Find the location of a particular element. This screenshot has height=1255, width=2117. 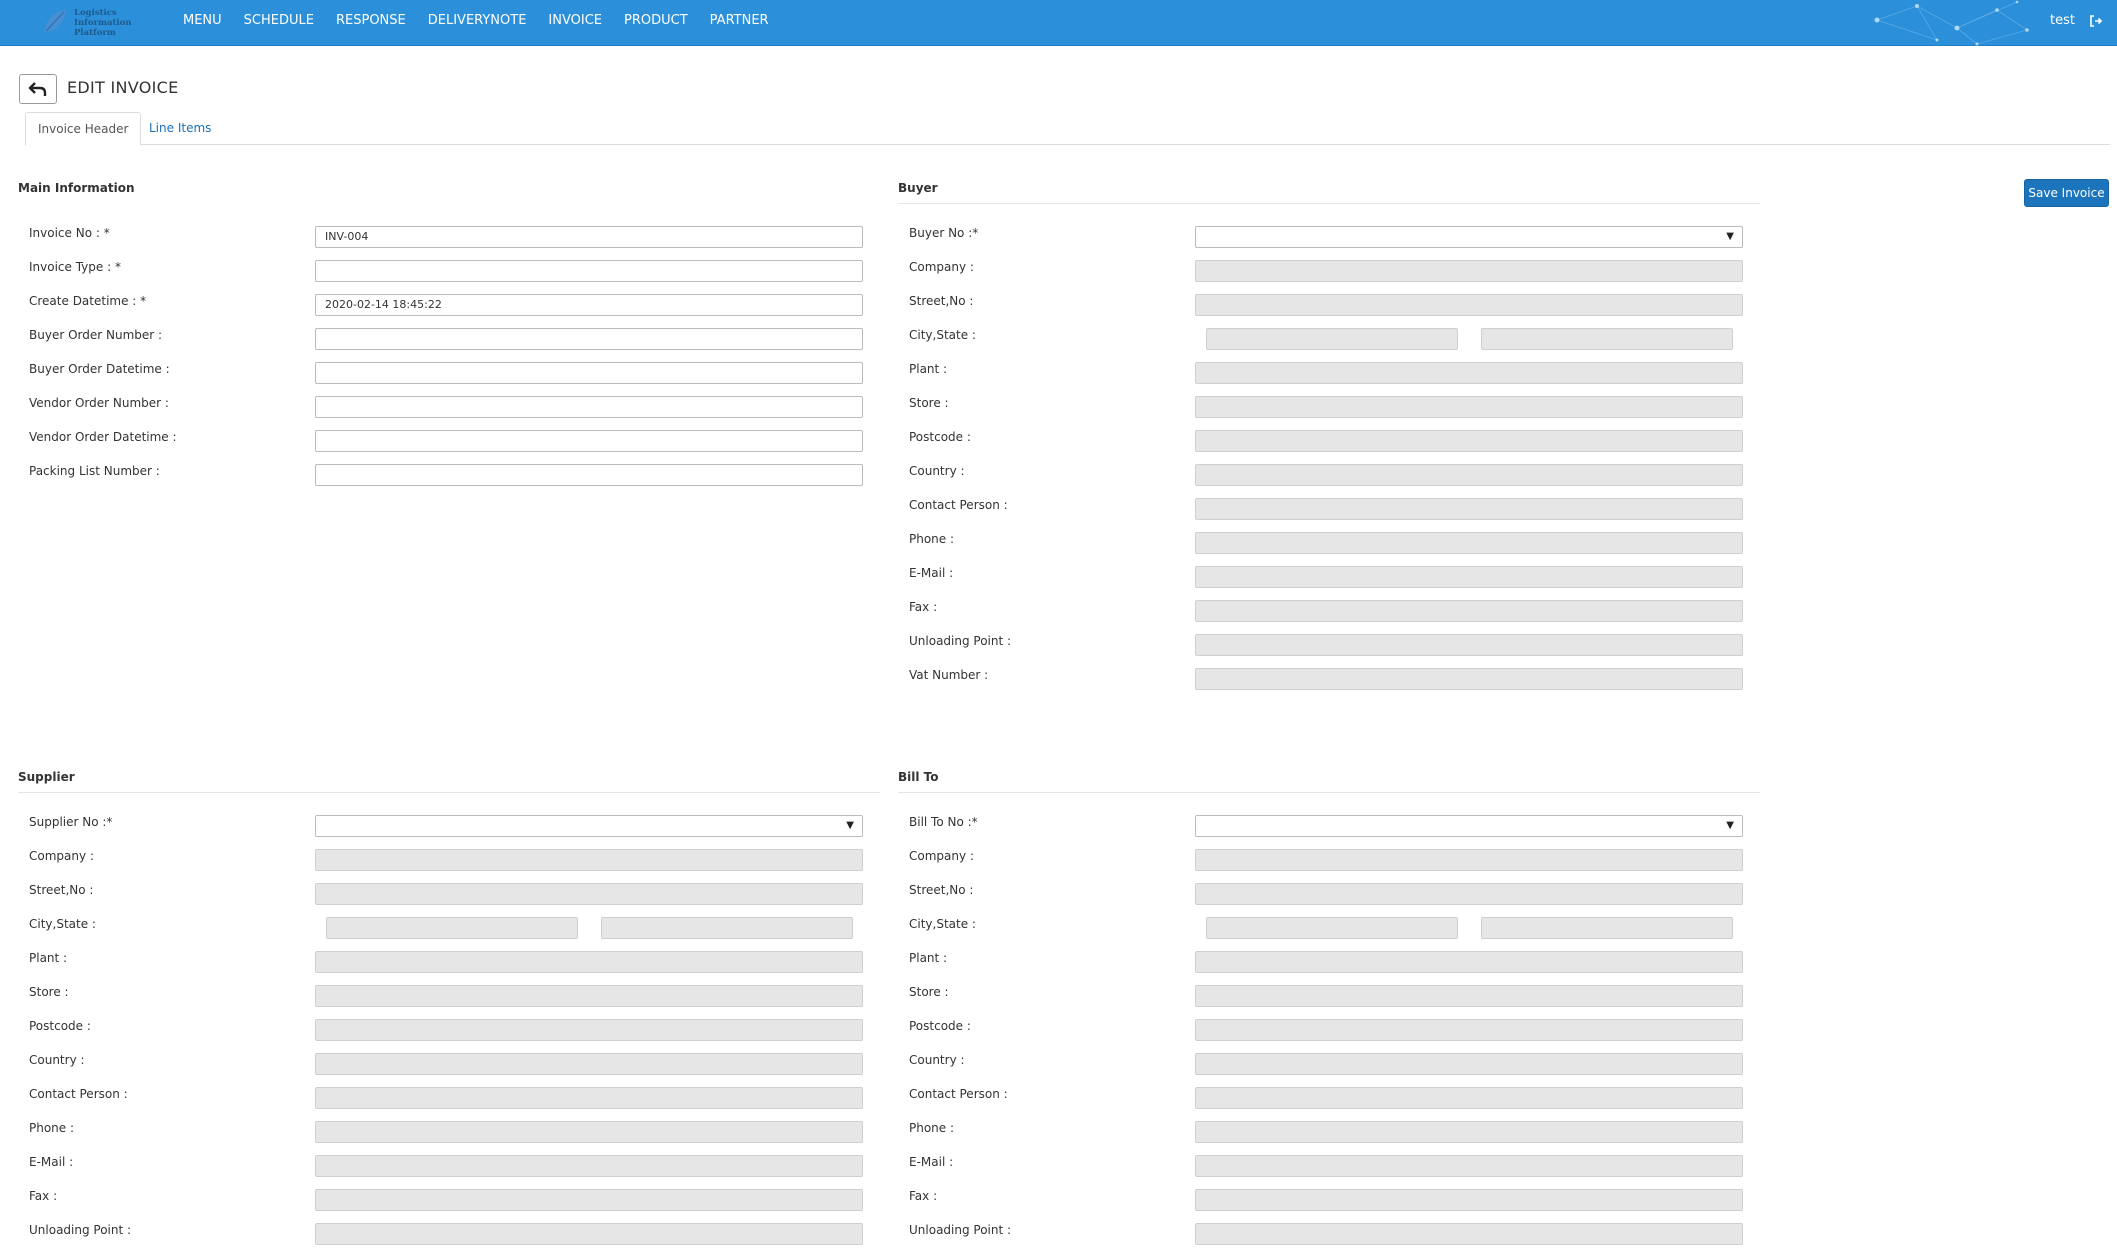

form-row: Vendor Order Number : is located at coordinates (449, 410).